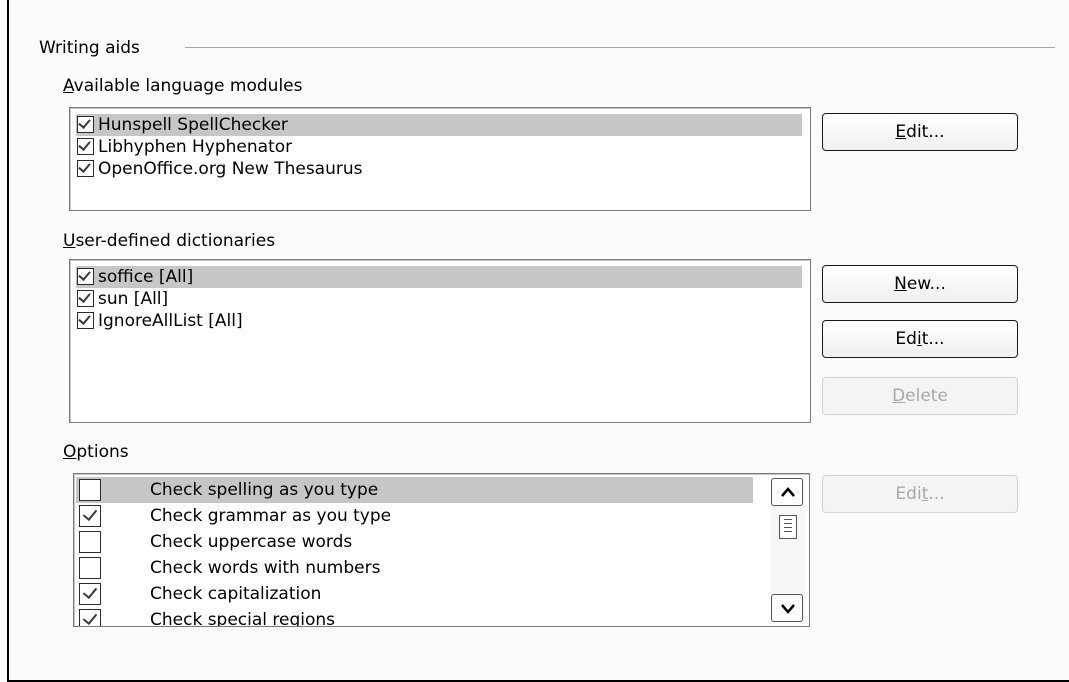 The image size is (1069, 682). Describe the element at coordinates (90, 542) in the screenshot. I see `checkbox-uppercase-words` at that location.